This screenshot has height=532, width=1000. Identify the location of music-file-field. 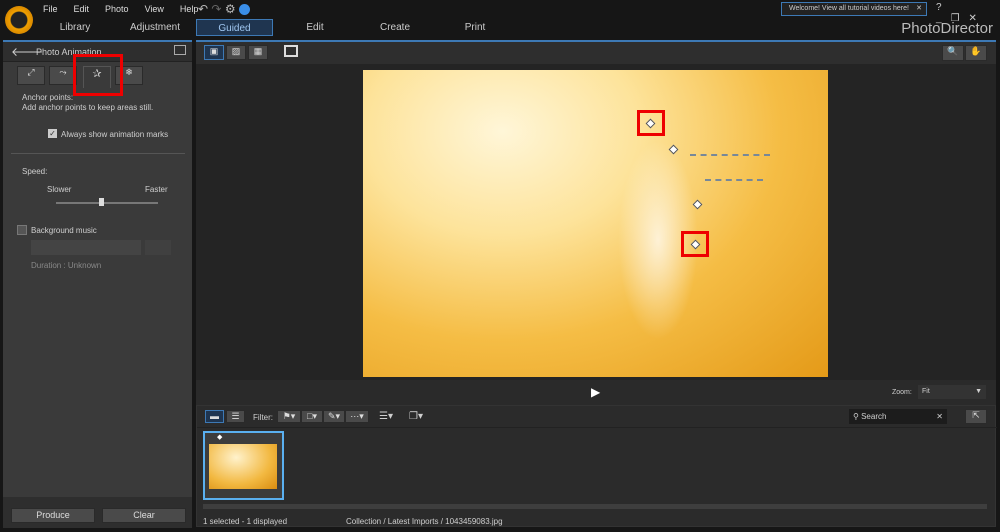
(86, 247).